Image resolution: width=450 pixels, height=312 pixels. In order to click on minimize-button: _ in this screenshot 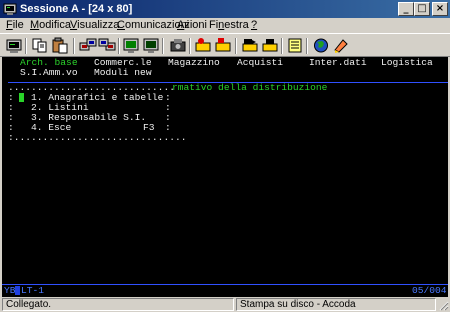, I will do `click(406, 9)`.